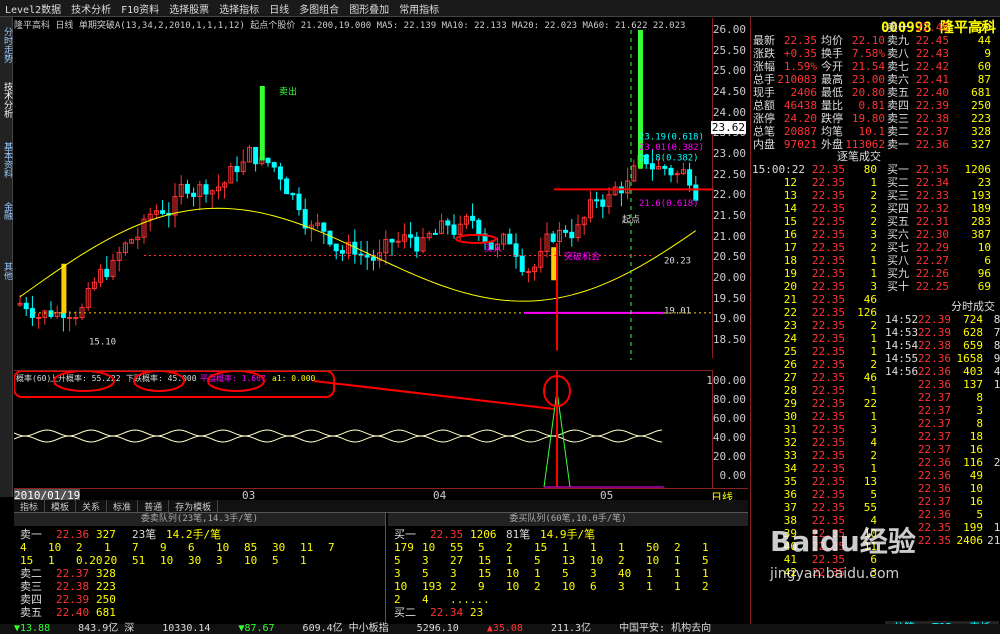 This screenshot has width=1000, height=634. I want to click on quote-stat-row: 最高 23.00, so click(851, 79).